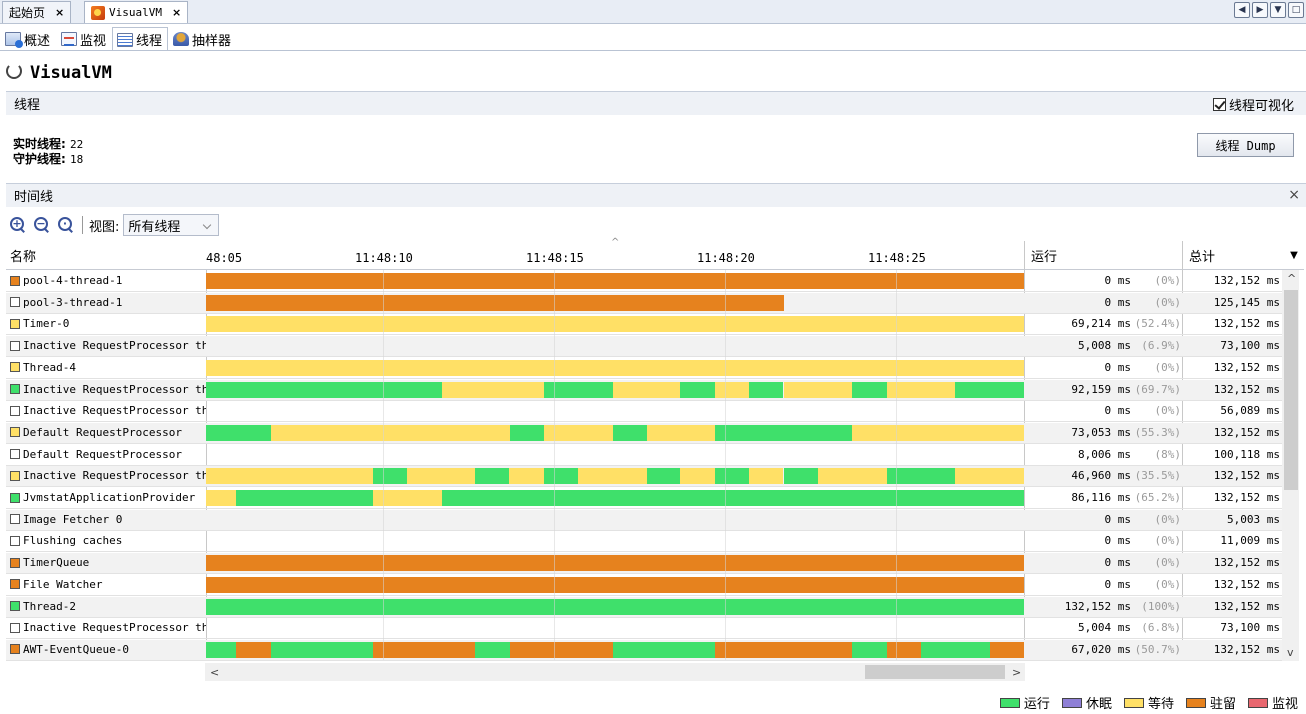 Image resolution: width=1306 pixels, height=714 pixels. Describe the element at coordinates (171, 225) in the screenshot. I see `view-filter-select: 所有线程` at that location.